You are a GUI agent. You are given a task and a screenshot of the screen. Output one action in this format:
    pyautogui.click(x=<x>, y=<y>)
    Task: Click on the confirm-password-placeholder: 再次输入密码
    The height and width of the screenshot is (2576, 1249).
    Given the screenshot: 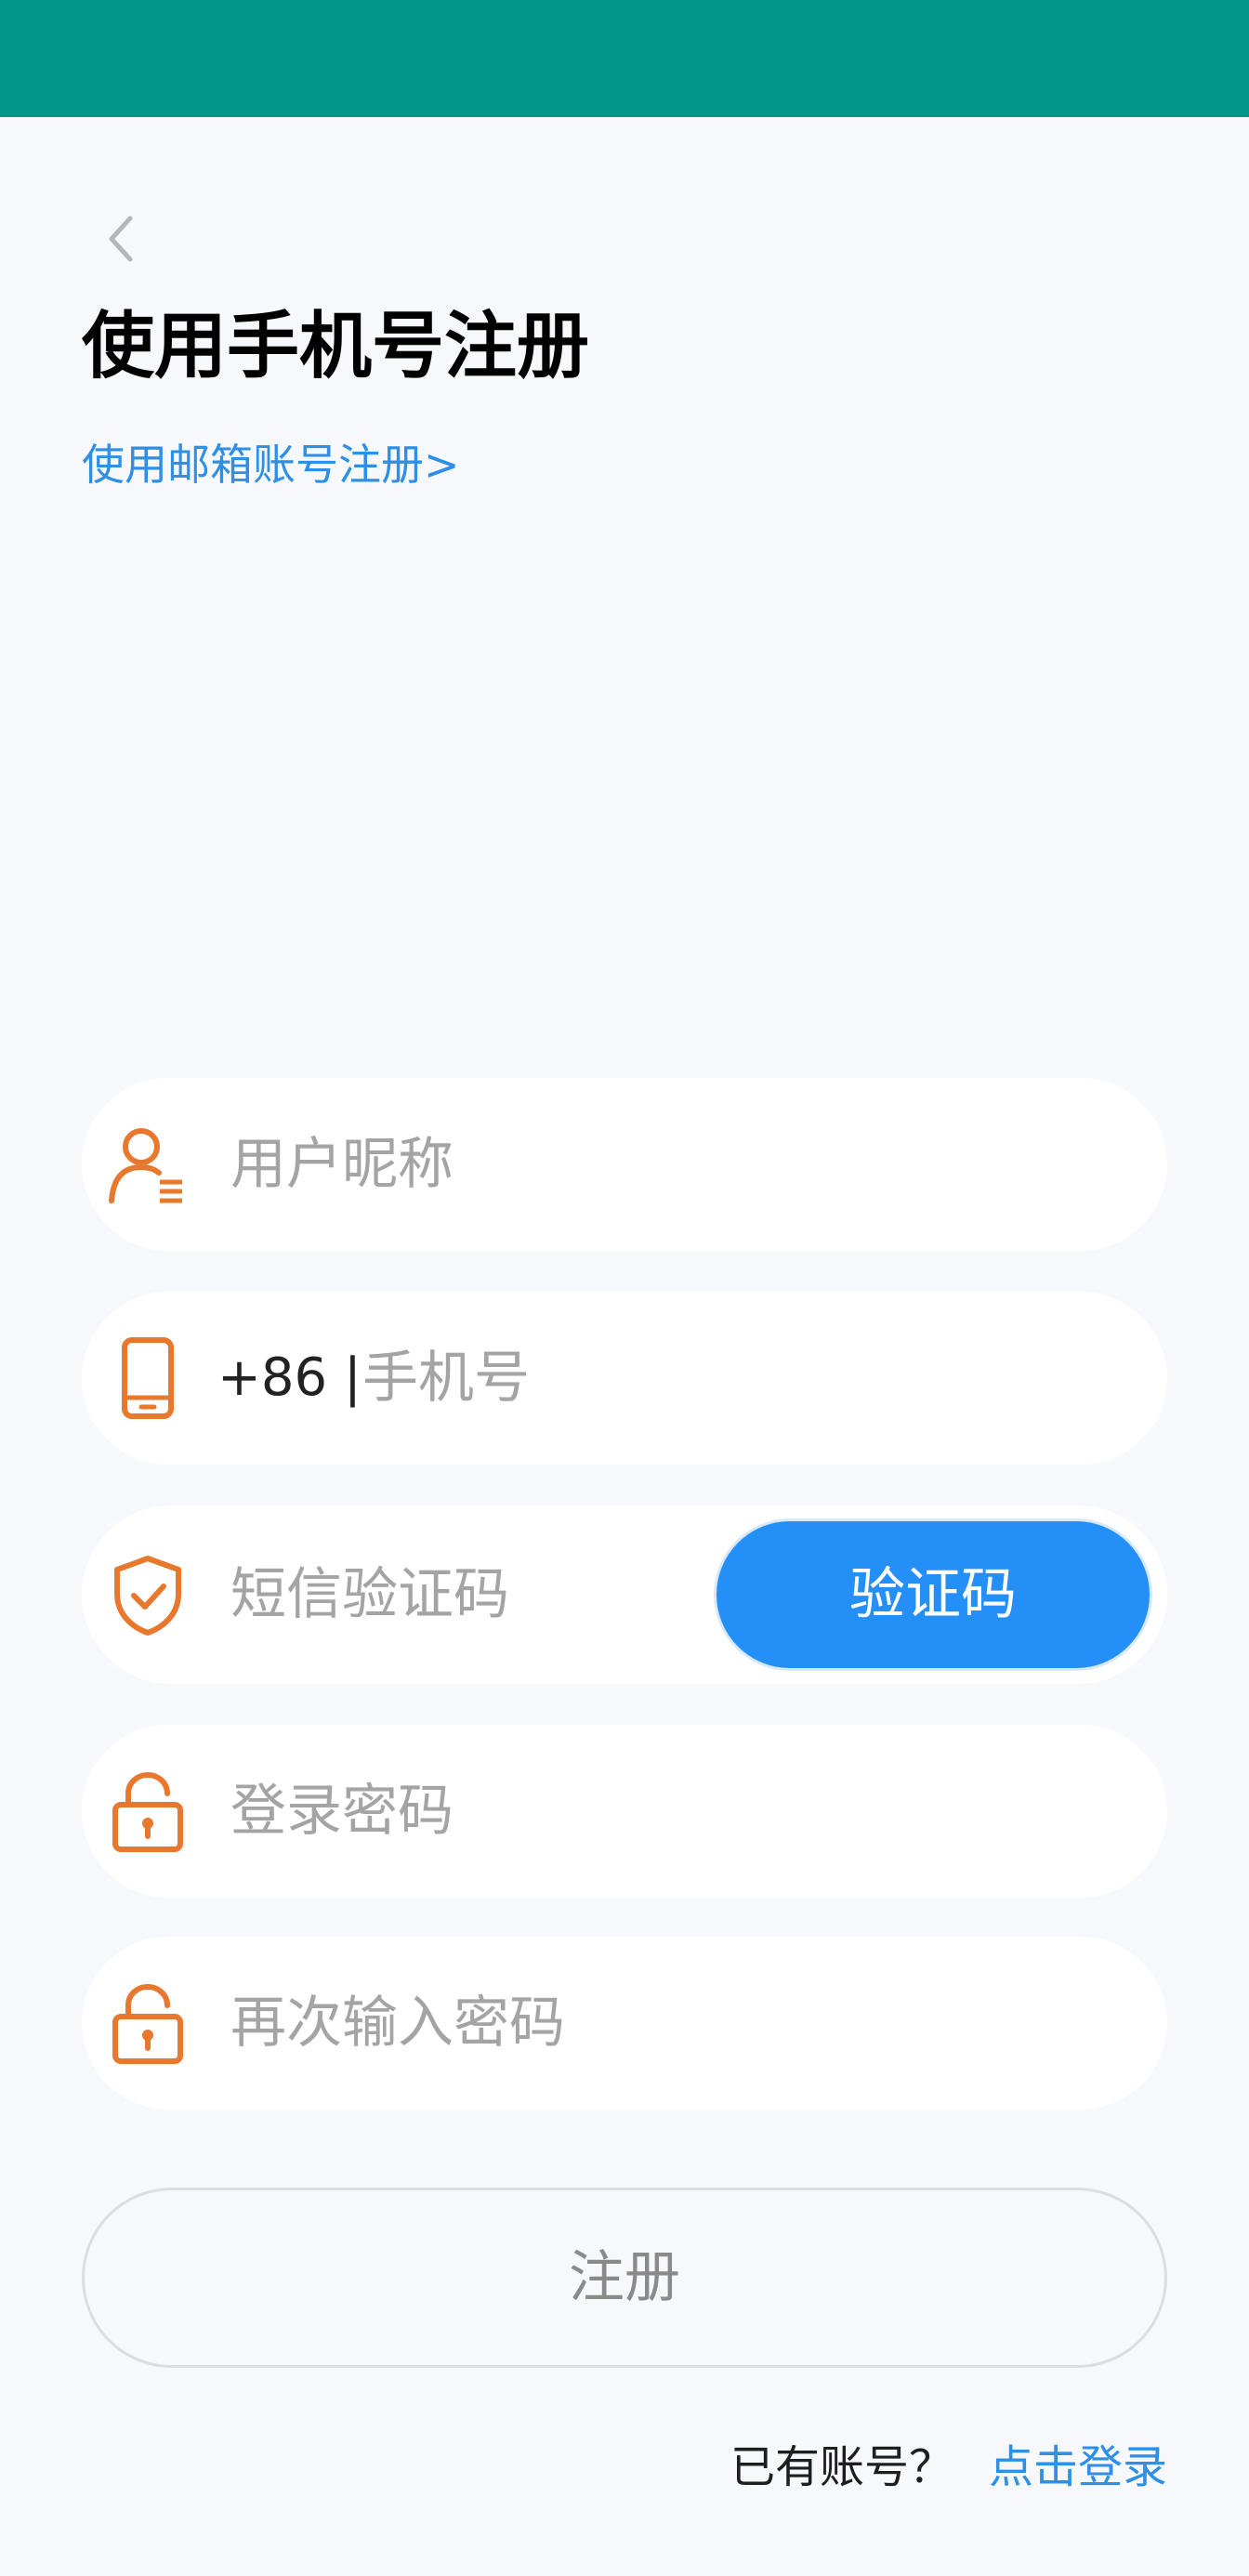 What is the action you would take?
    pyautogui.click(x=397, y=2023)
    